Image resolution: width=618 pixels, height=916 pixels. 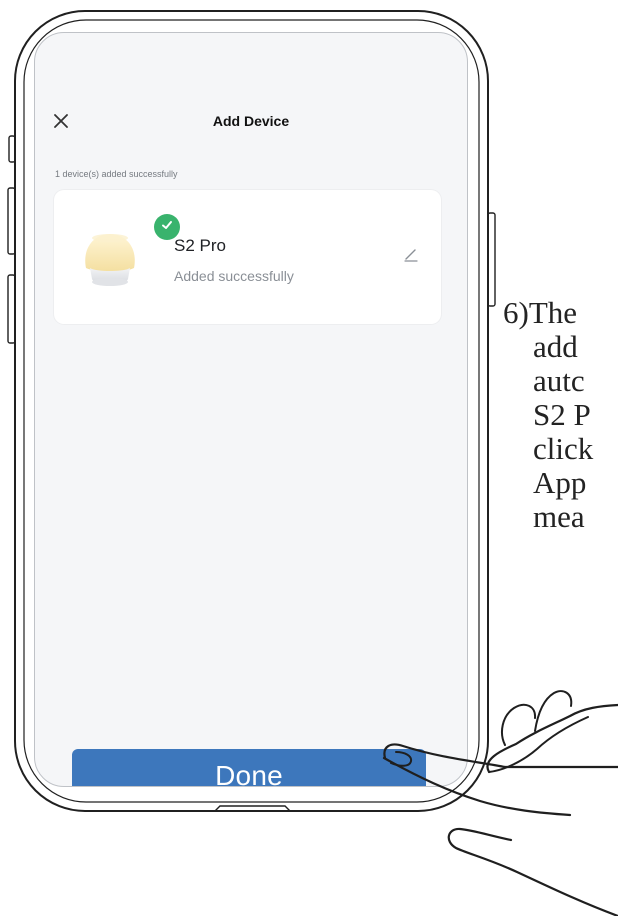 I want to click on instruction-line: mea, so click(x=559, y=516).